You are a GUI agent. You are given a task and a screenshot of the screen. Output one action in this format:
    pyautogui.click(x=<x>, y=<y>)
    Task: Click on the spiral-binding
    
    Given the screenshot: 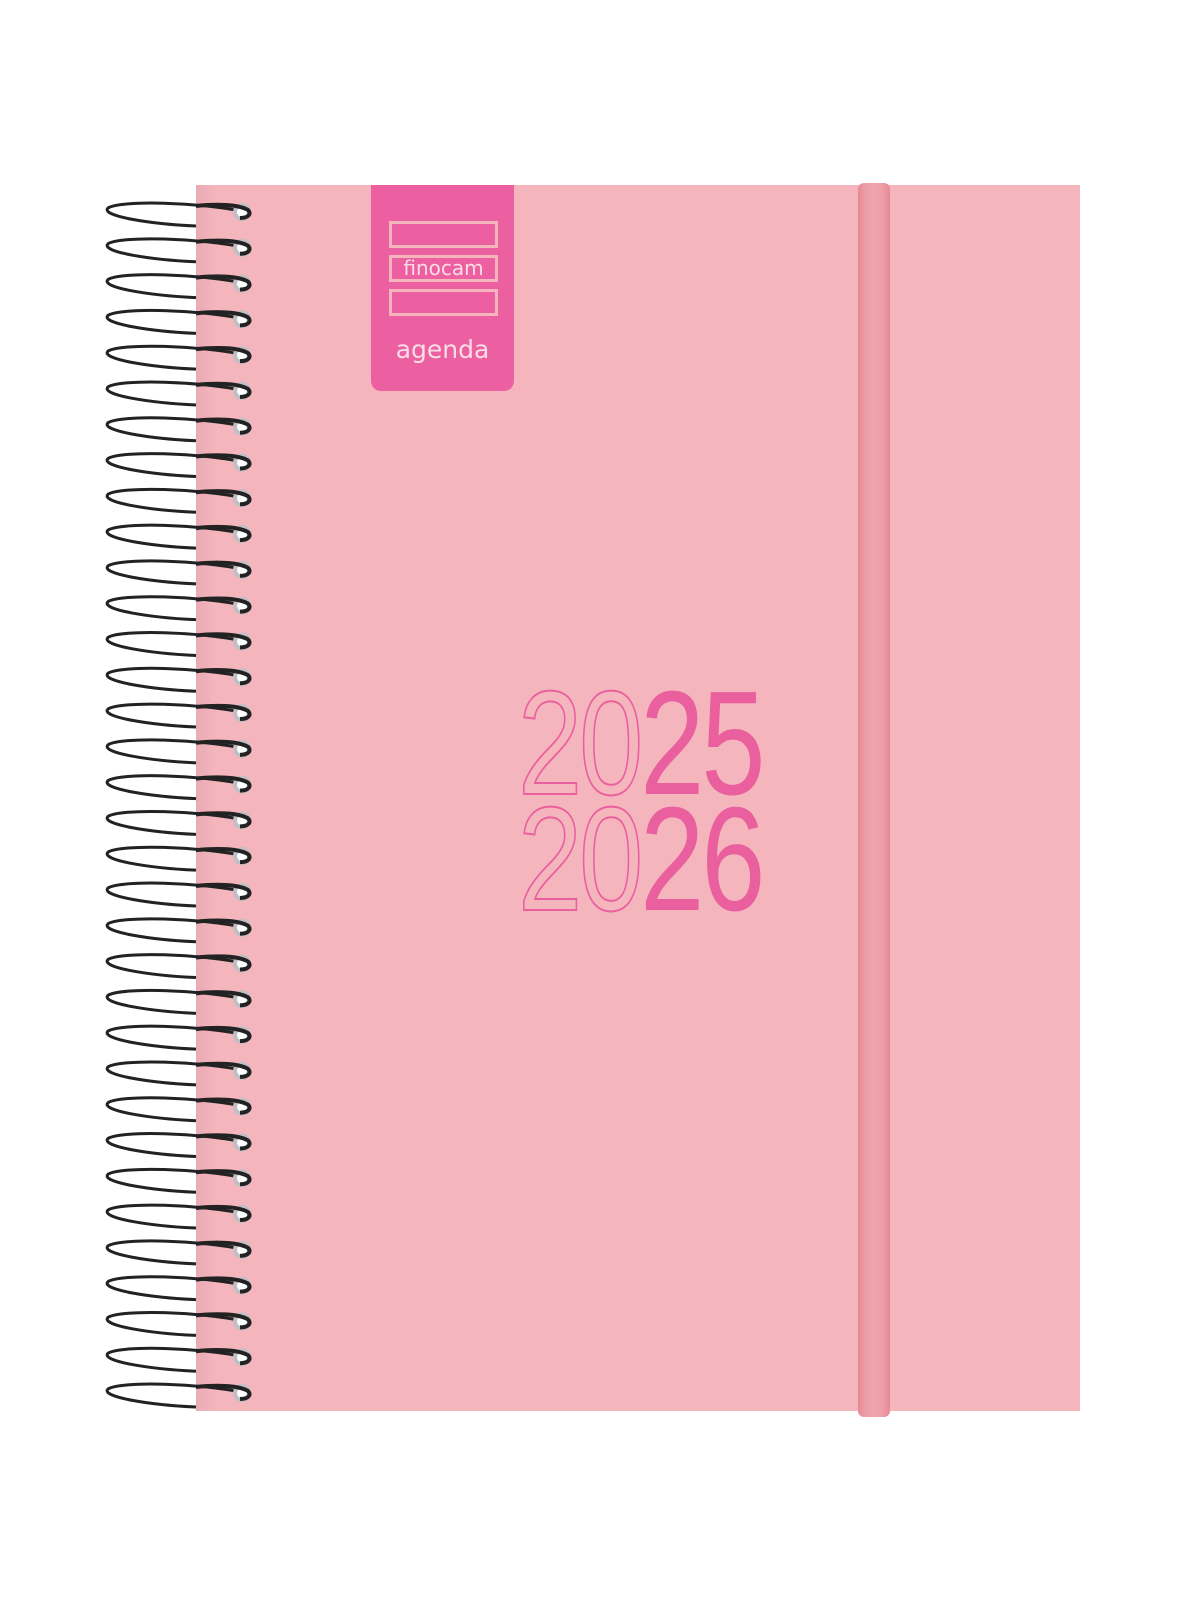 What is the action you would take?
    pyautogui.click(x=178, y=805)
    